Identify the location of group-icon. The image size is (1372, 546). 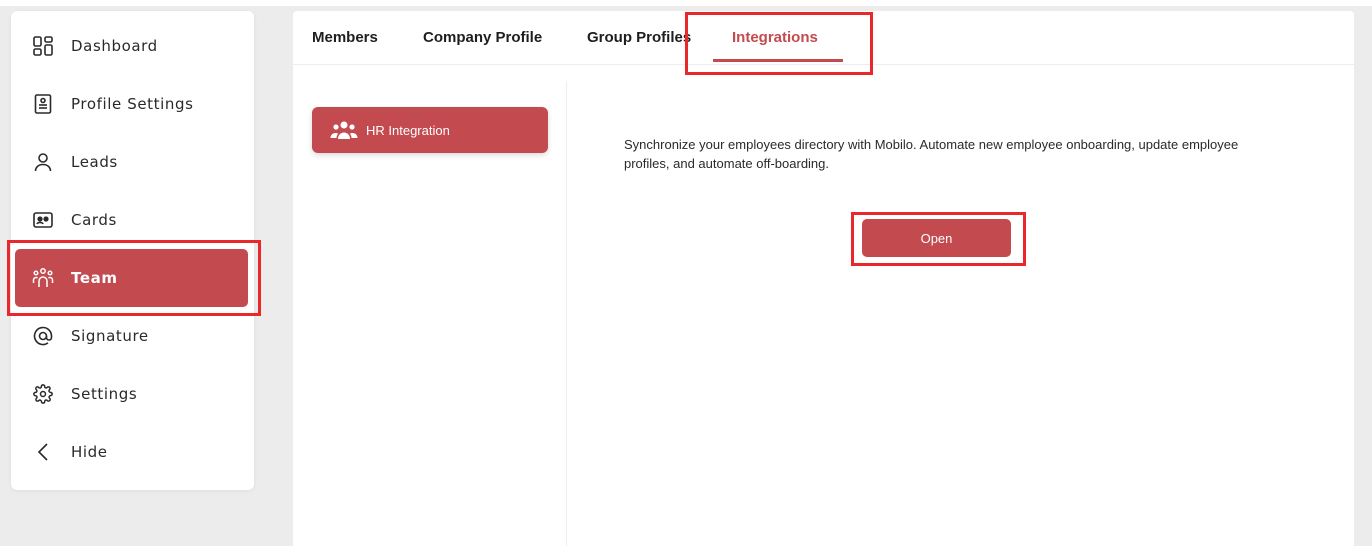
(344, 130).